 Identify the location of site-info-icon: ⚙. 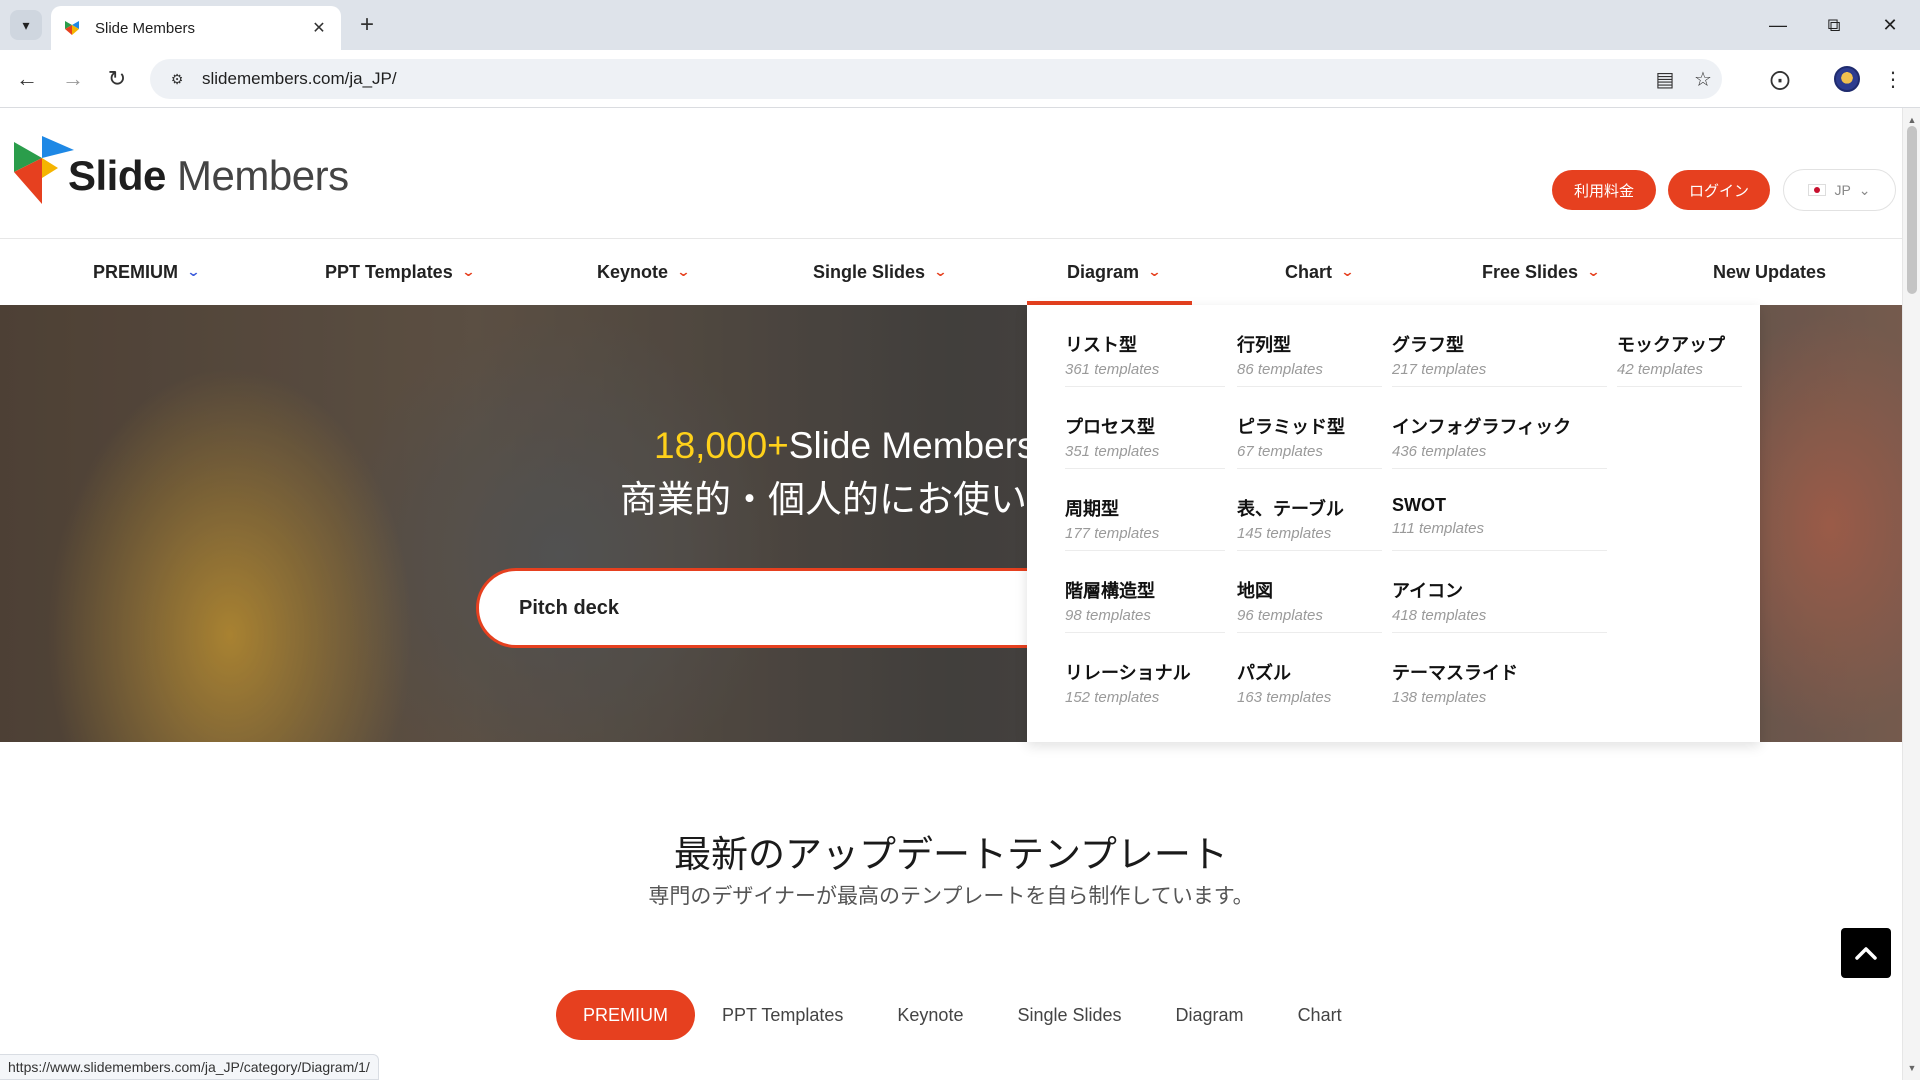
(177, 79).